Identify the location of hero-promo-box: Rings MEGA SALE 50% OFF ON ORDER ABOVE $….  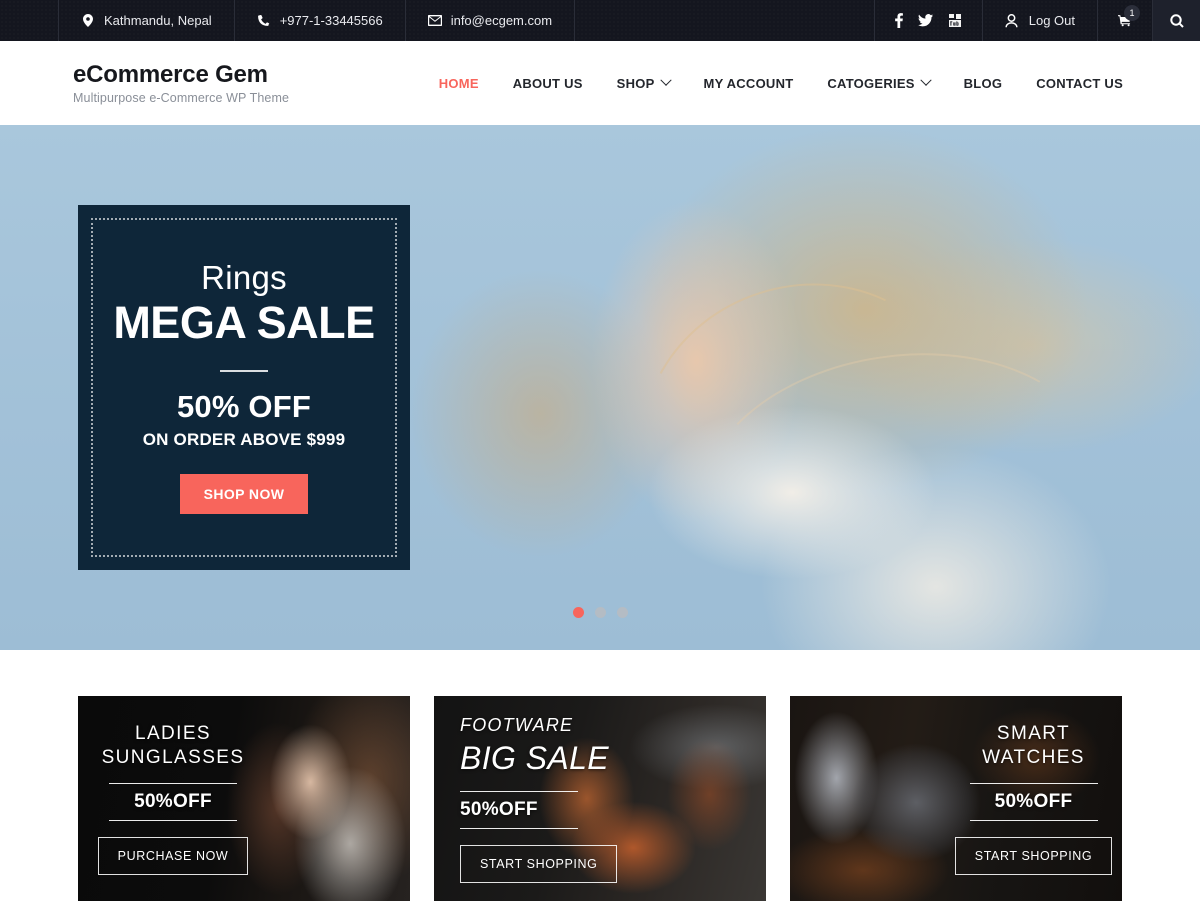
(244, 387).